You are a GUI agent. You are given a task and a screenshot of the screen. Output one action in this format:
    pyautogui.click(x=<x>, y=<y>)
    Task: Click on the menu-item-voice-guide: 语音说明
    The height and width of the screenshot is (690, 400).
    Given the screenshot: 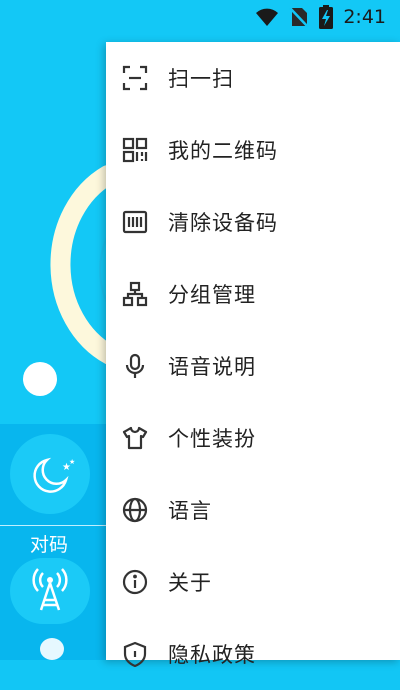 What is the action you would take?
    pyautogui.click(x=253, y=366)
    